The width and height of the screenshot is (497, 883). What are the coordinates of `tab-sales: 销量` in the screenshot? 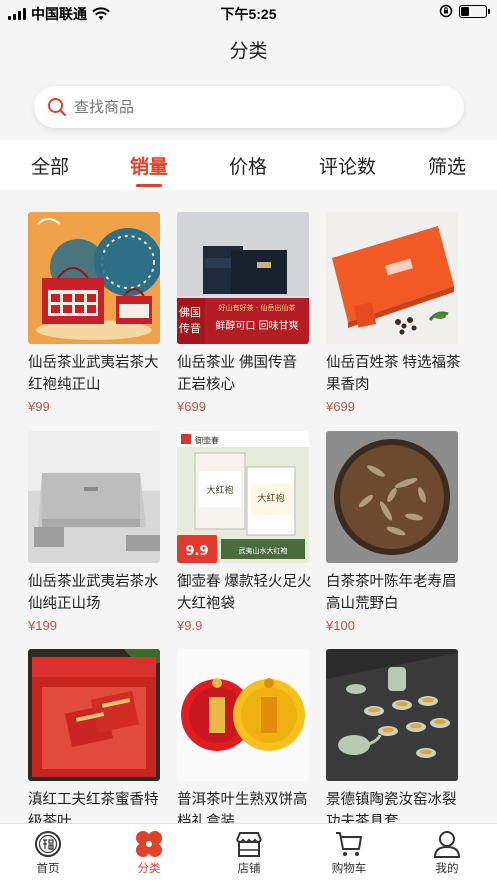 It's located at (149, 165).